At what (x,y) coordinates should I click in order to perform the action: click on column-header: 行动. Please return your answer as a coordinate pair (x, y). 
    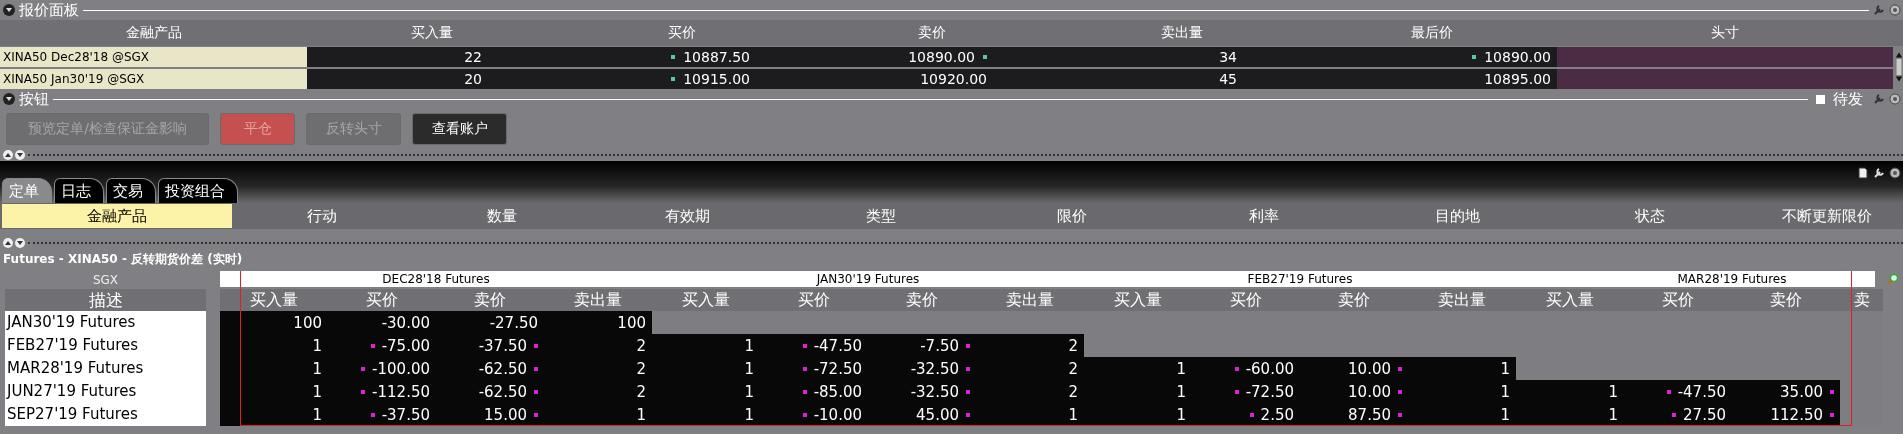
    Looking at the image, I should click on (322, 216).